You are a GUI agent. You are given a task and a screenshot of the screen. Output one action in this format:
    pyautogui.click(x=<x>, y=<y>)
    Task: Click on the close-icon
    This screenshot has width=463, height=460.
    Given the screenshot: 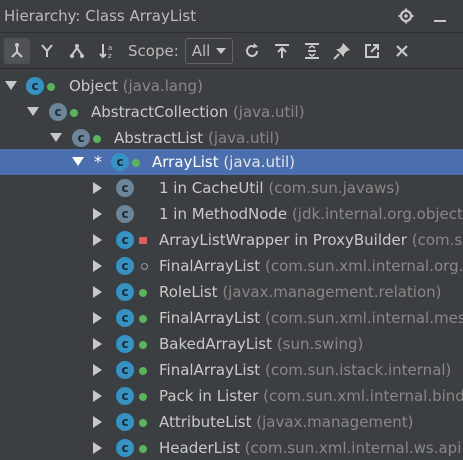 What is the action you would take?
    pyautogui.click(x=402, y=51)
    